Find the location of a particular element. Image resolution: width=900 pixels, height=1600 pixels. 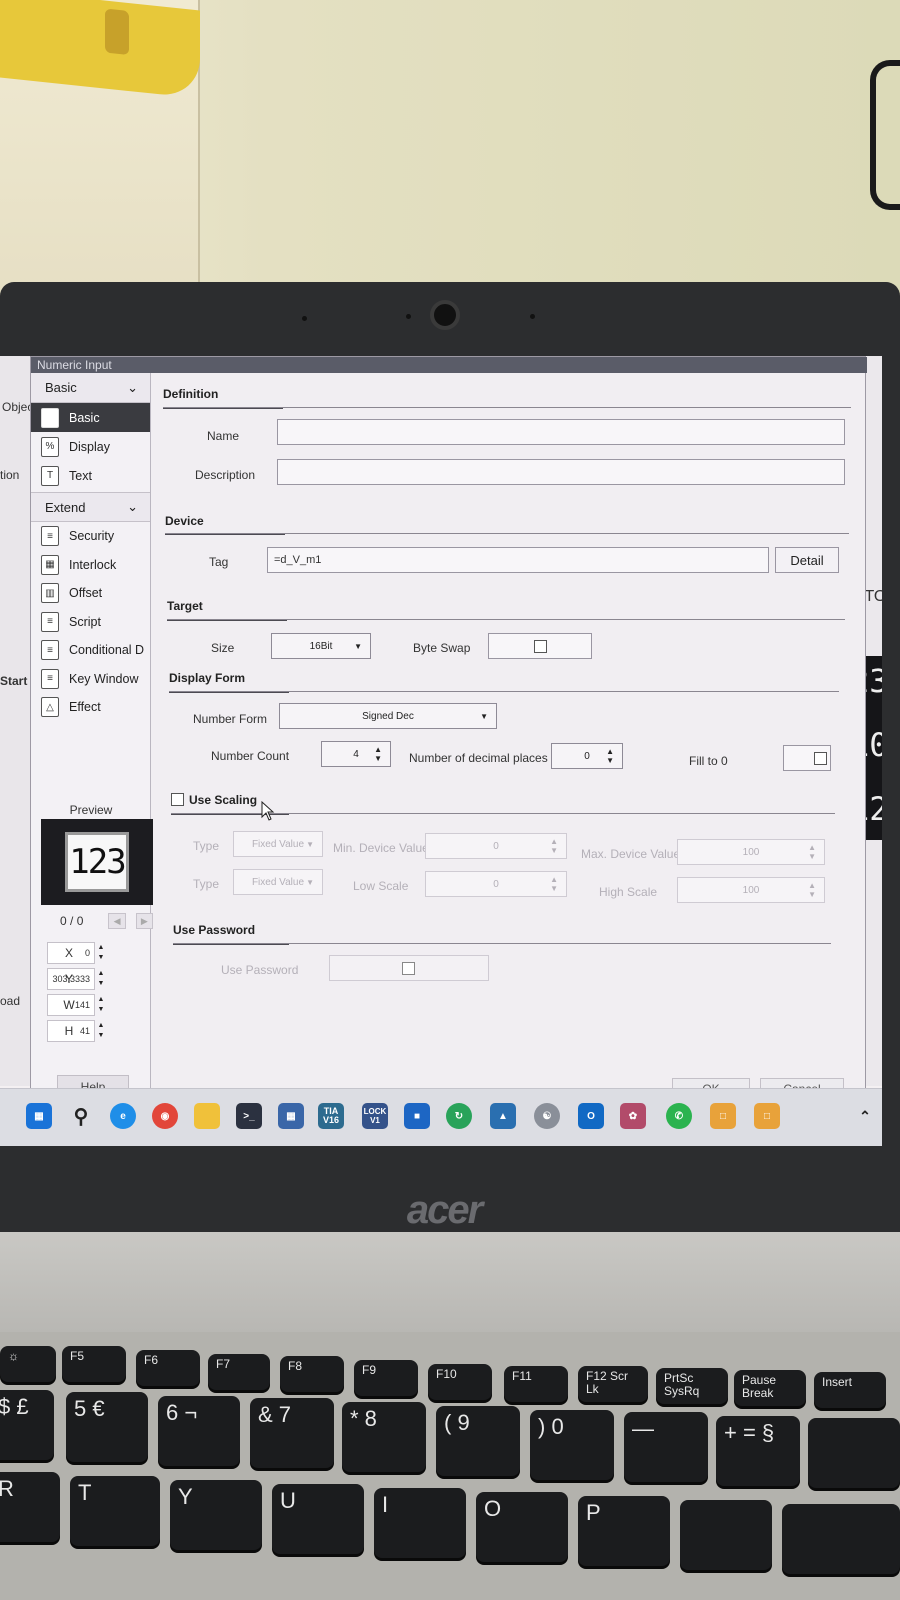

nav-item-label: Offset is located at coordinates (86, 593).